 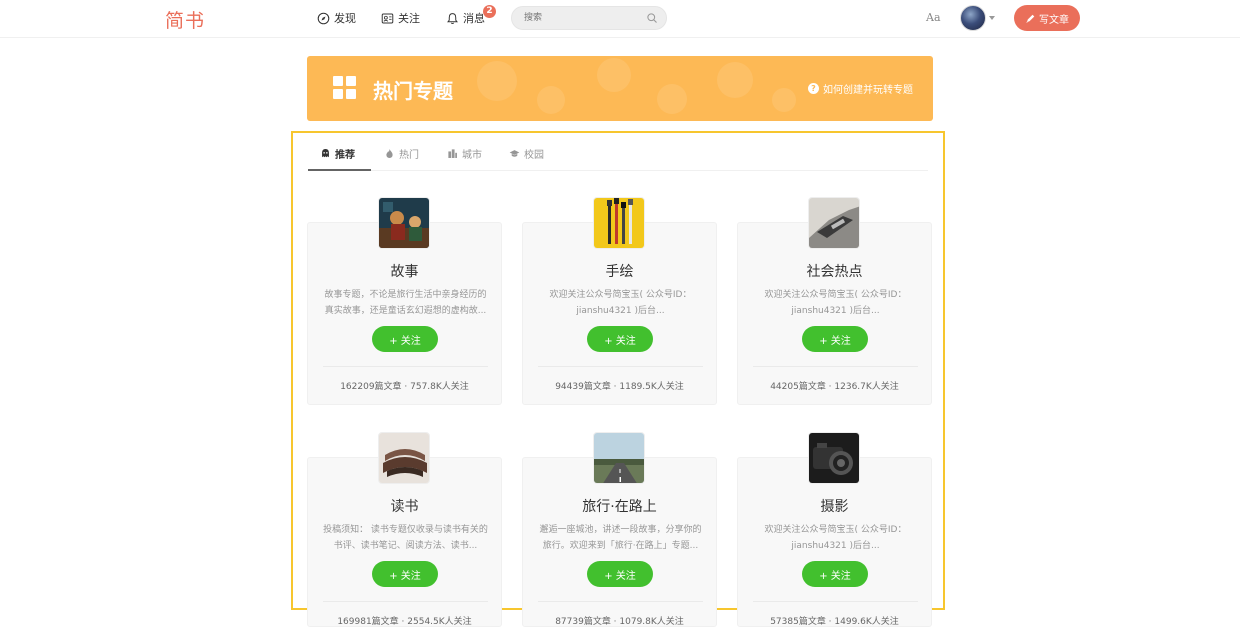 I want to click on collection-title: 旅行·在路上, so click(x=619, y=506).